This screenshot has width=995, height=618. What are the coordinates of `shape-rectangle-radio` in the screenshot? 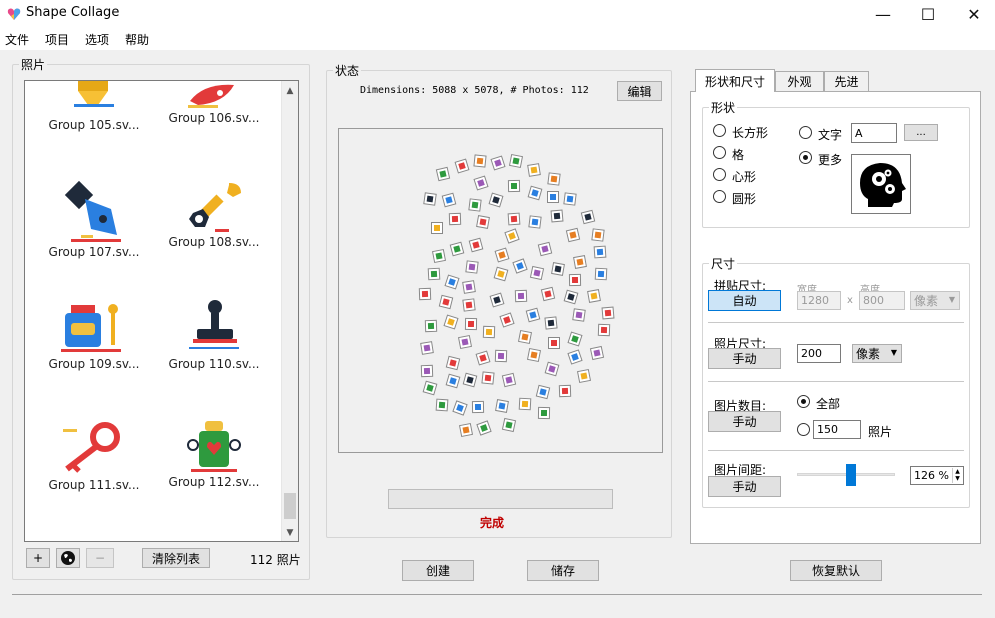 It's located at (719, 130).